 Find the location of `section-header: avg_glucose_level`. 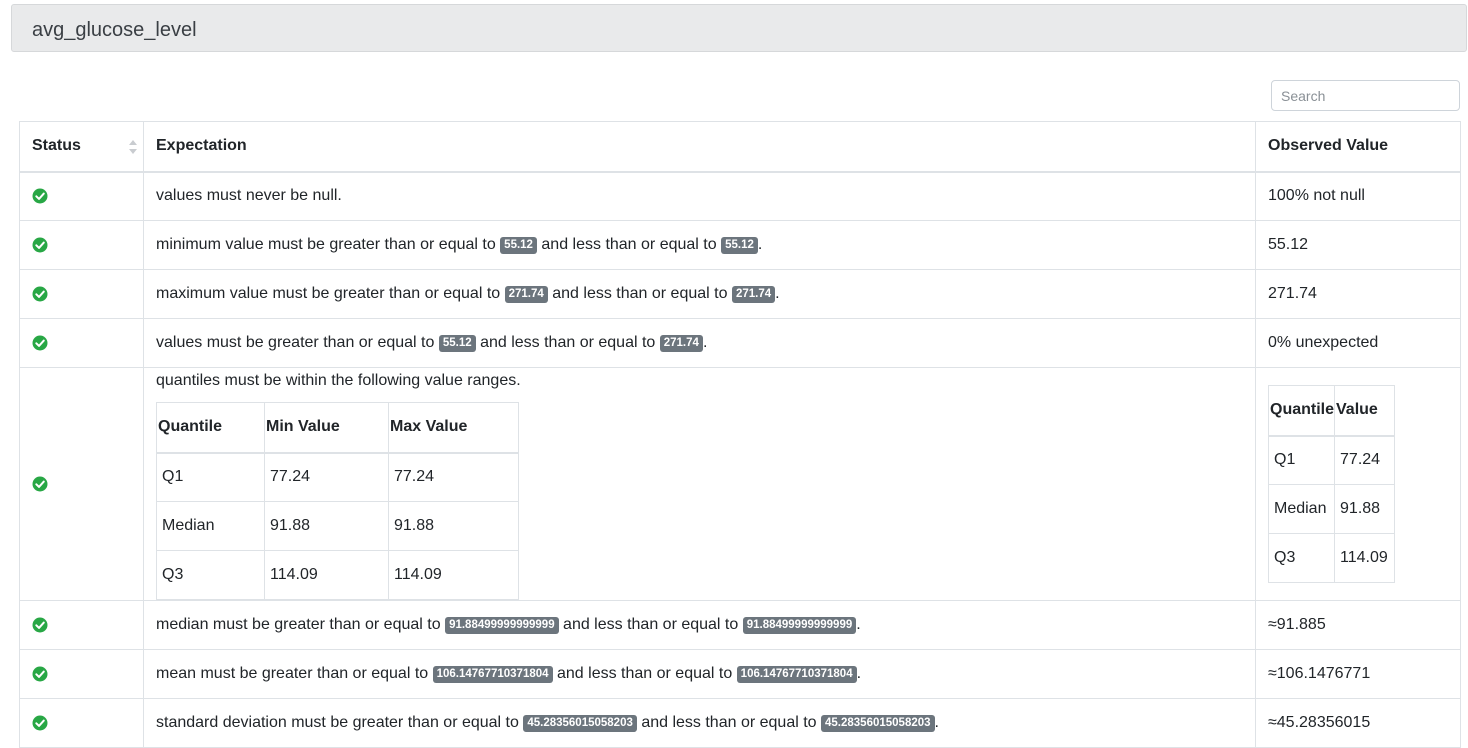

section-header: avg_glucose_level is located at coordinates (739, 28).